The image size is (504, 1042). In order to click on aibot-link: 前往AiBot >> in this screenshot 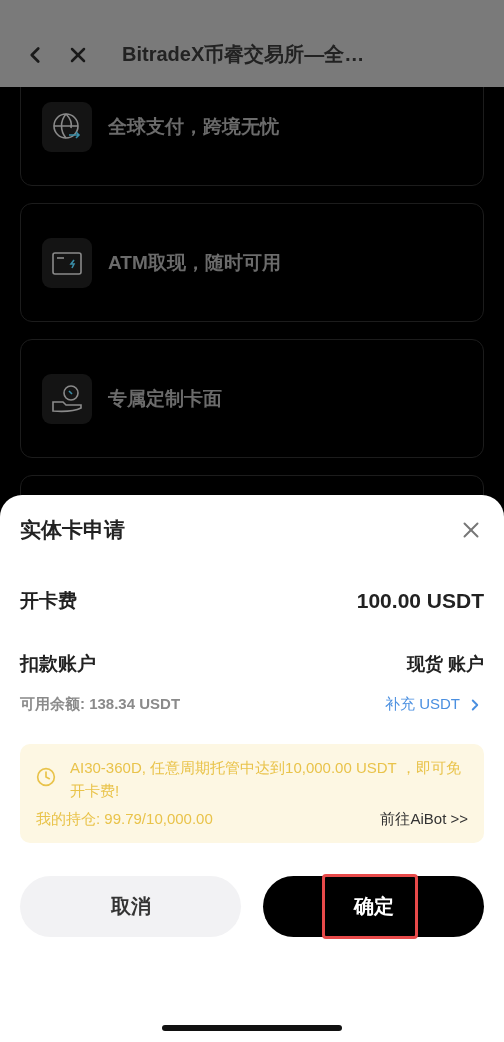, I will do `click(424, 819)`.